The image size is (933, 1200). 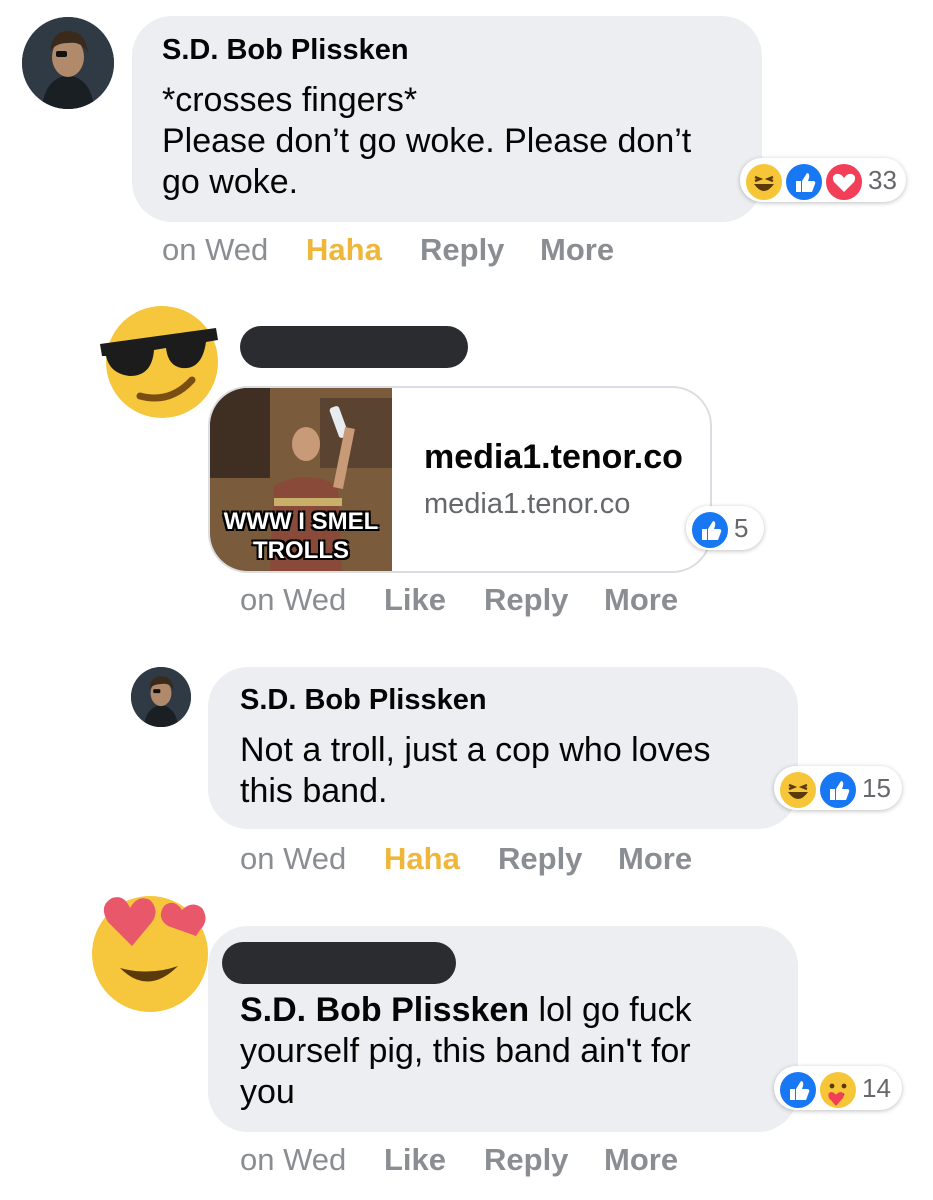 I want to click on comment-line: this band., so click(x=314, y=791).